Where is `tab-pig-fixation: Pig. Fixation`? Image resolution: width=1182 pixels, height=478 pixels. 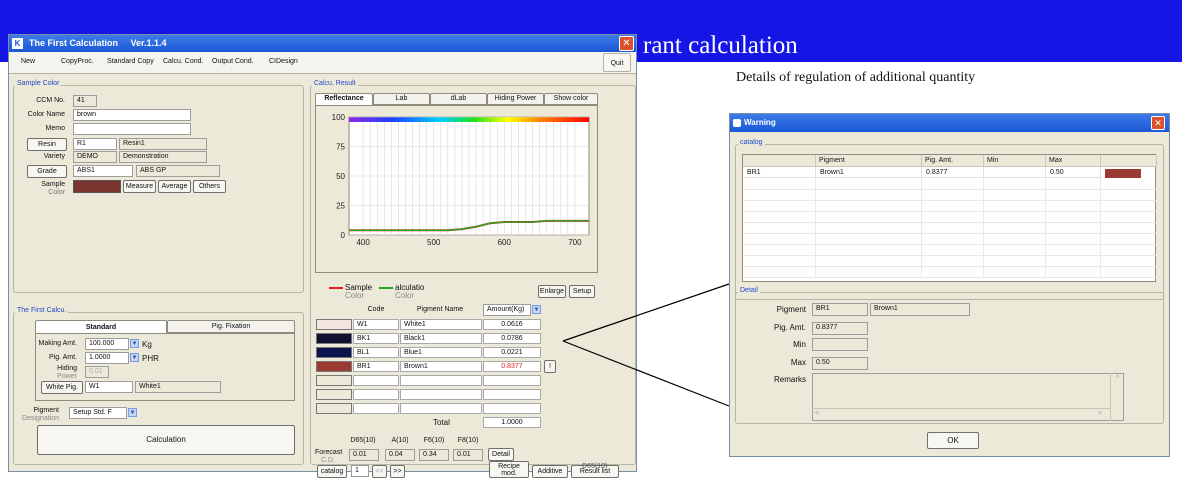 tab-pig-fixation: Pig. Fixation is located at coordinates (231, 326).